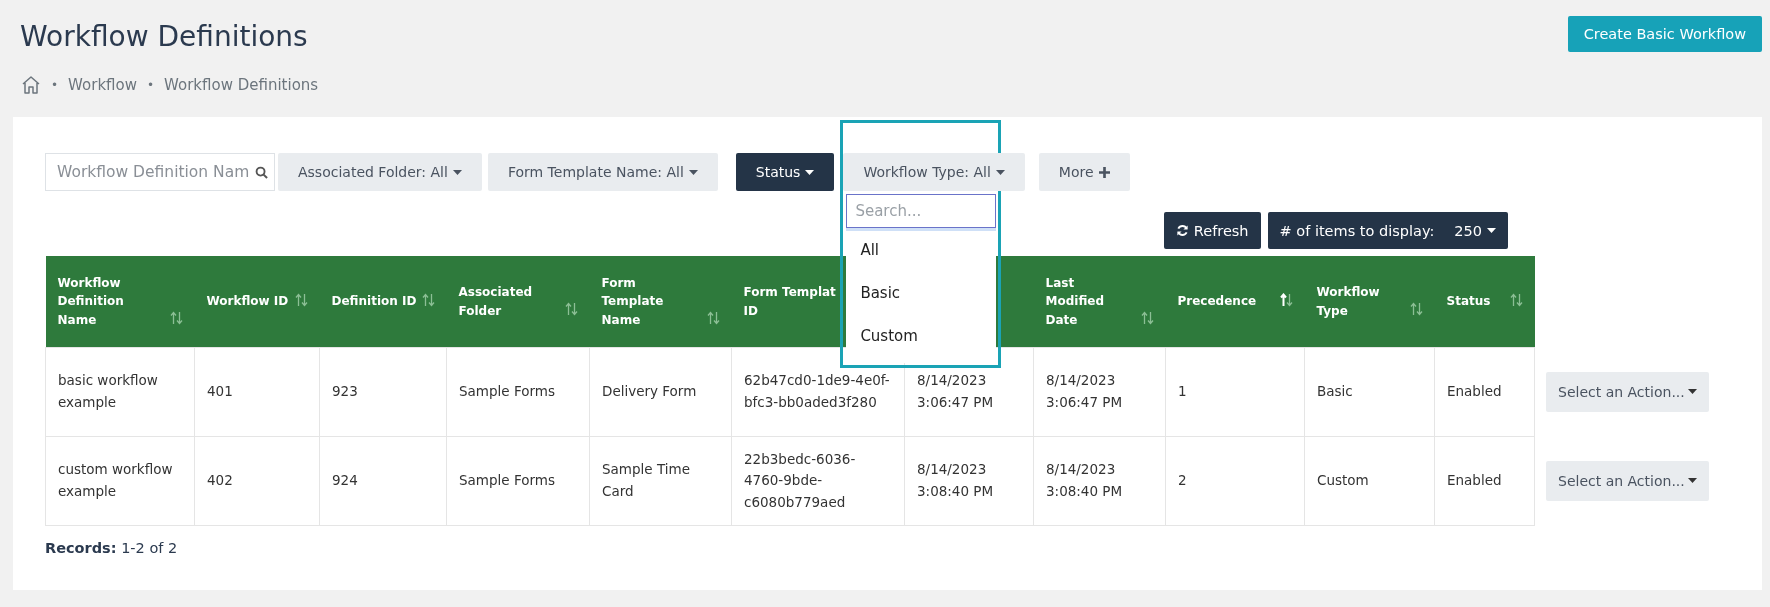  I want to click on column-header-label: Workflow Definition Name, so click(91, 301).